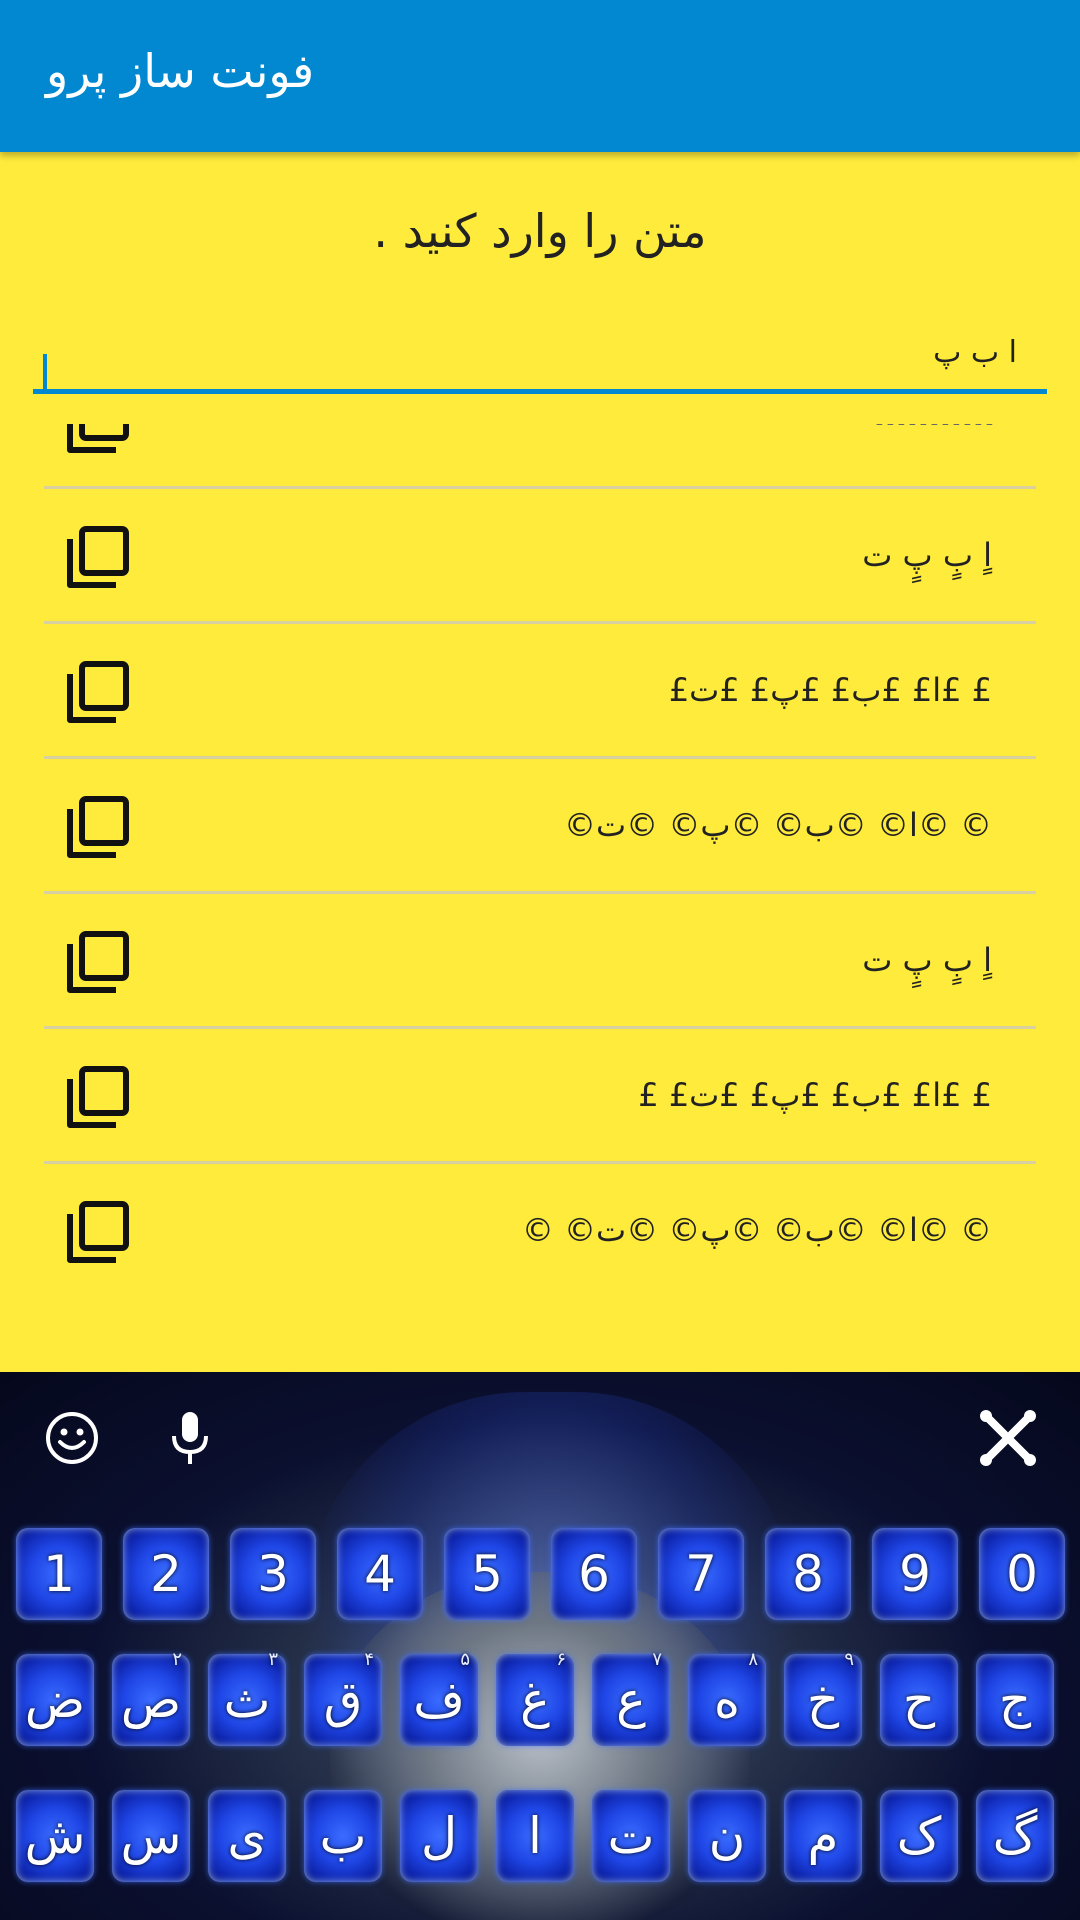  I want to click on key-label: ع, so click(631, 1700).